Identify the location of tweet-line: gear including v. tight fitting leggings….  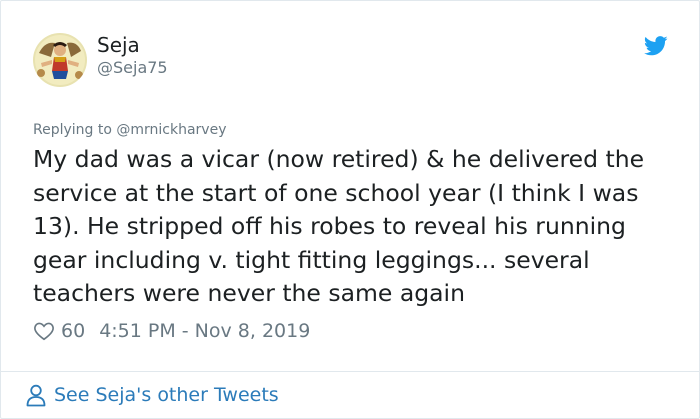
(311, 259).